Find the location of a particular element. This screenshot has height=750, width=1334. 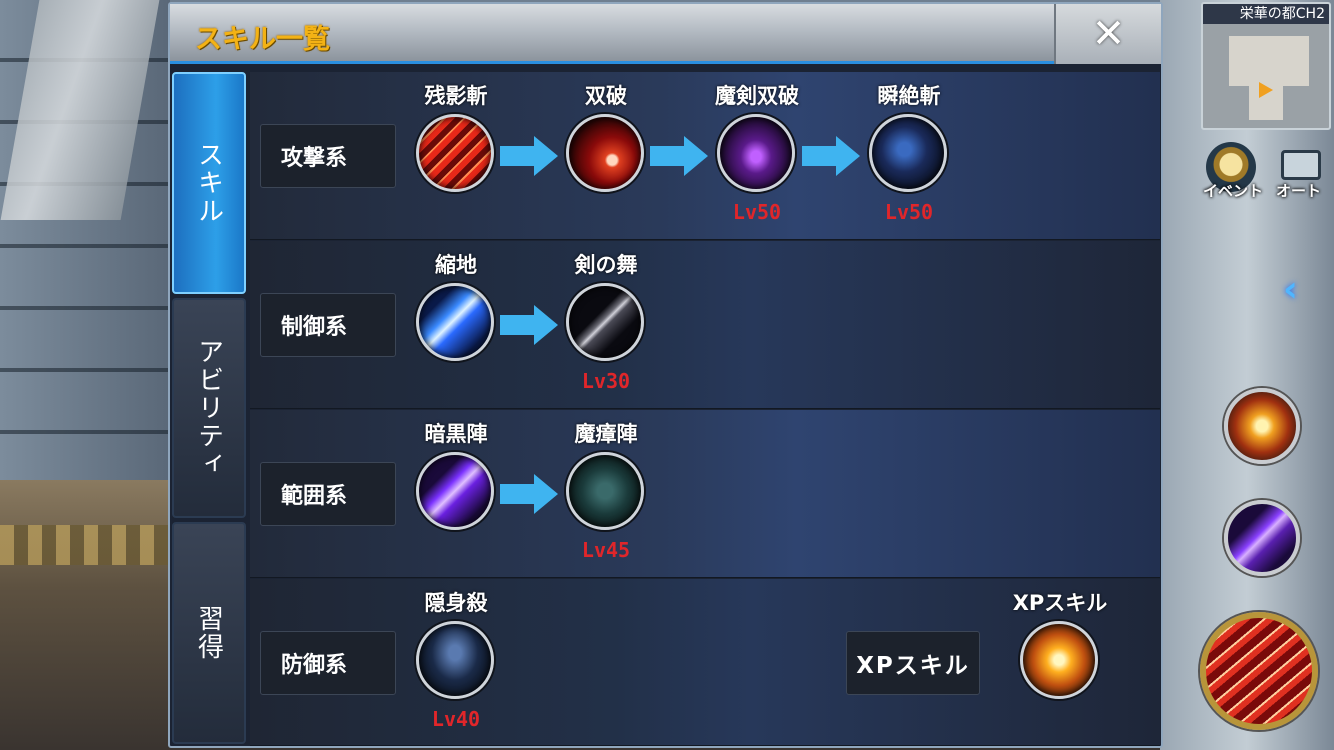

skill-item: 隠身殺 Lv40 is located at coordinates (456, 659).